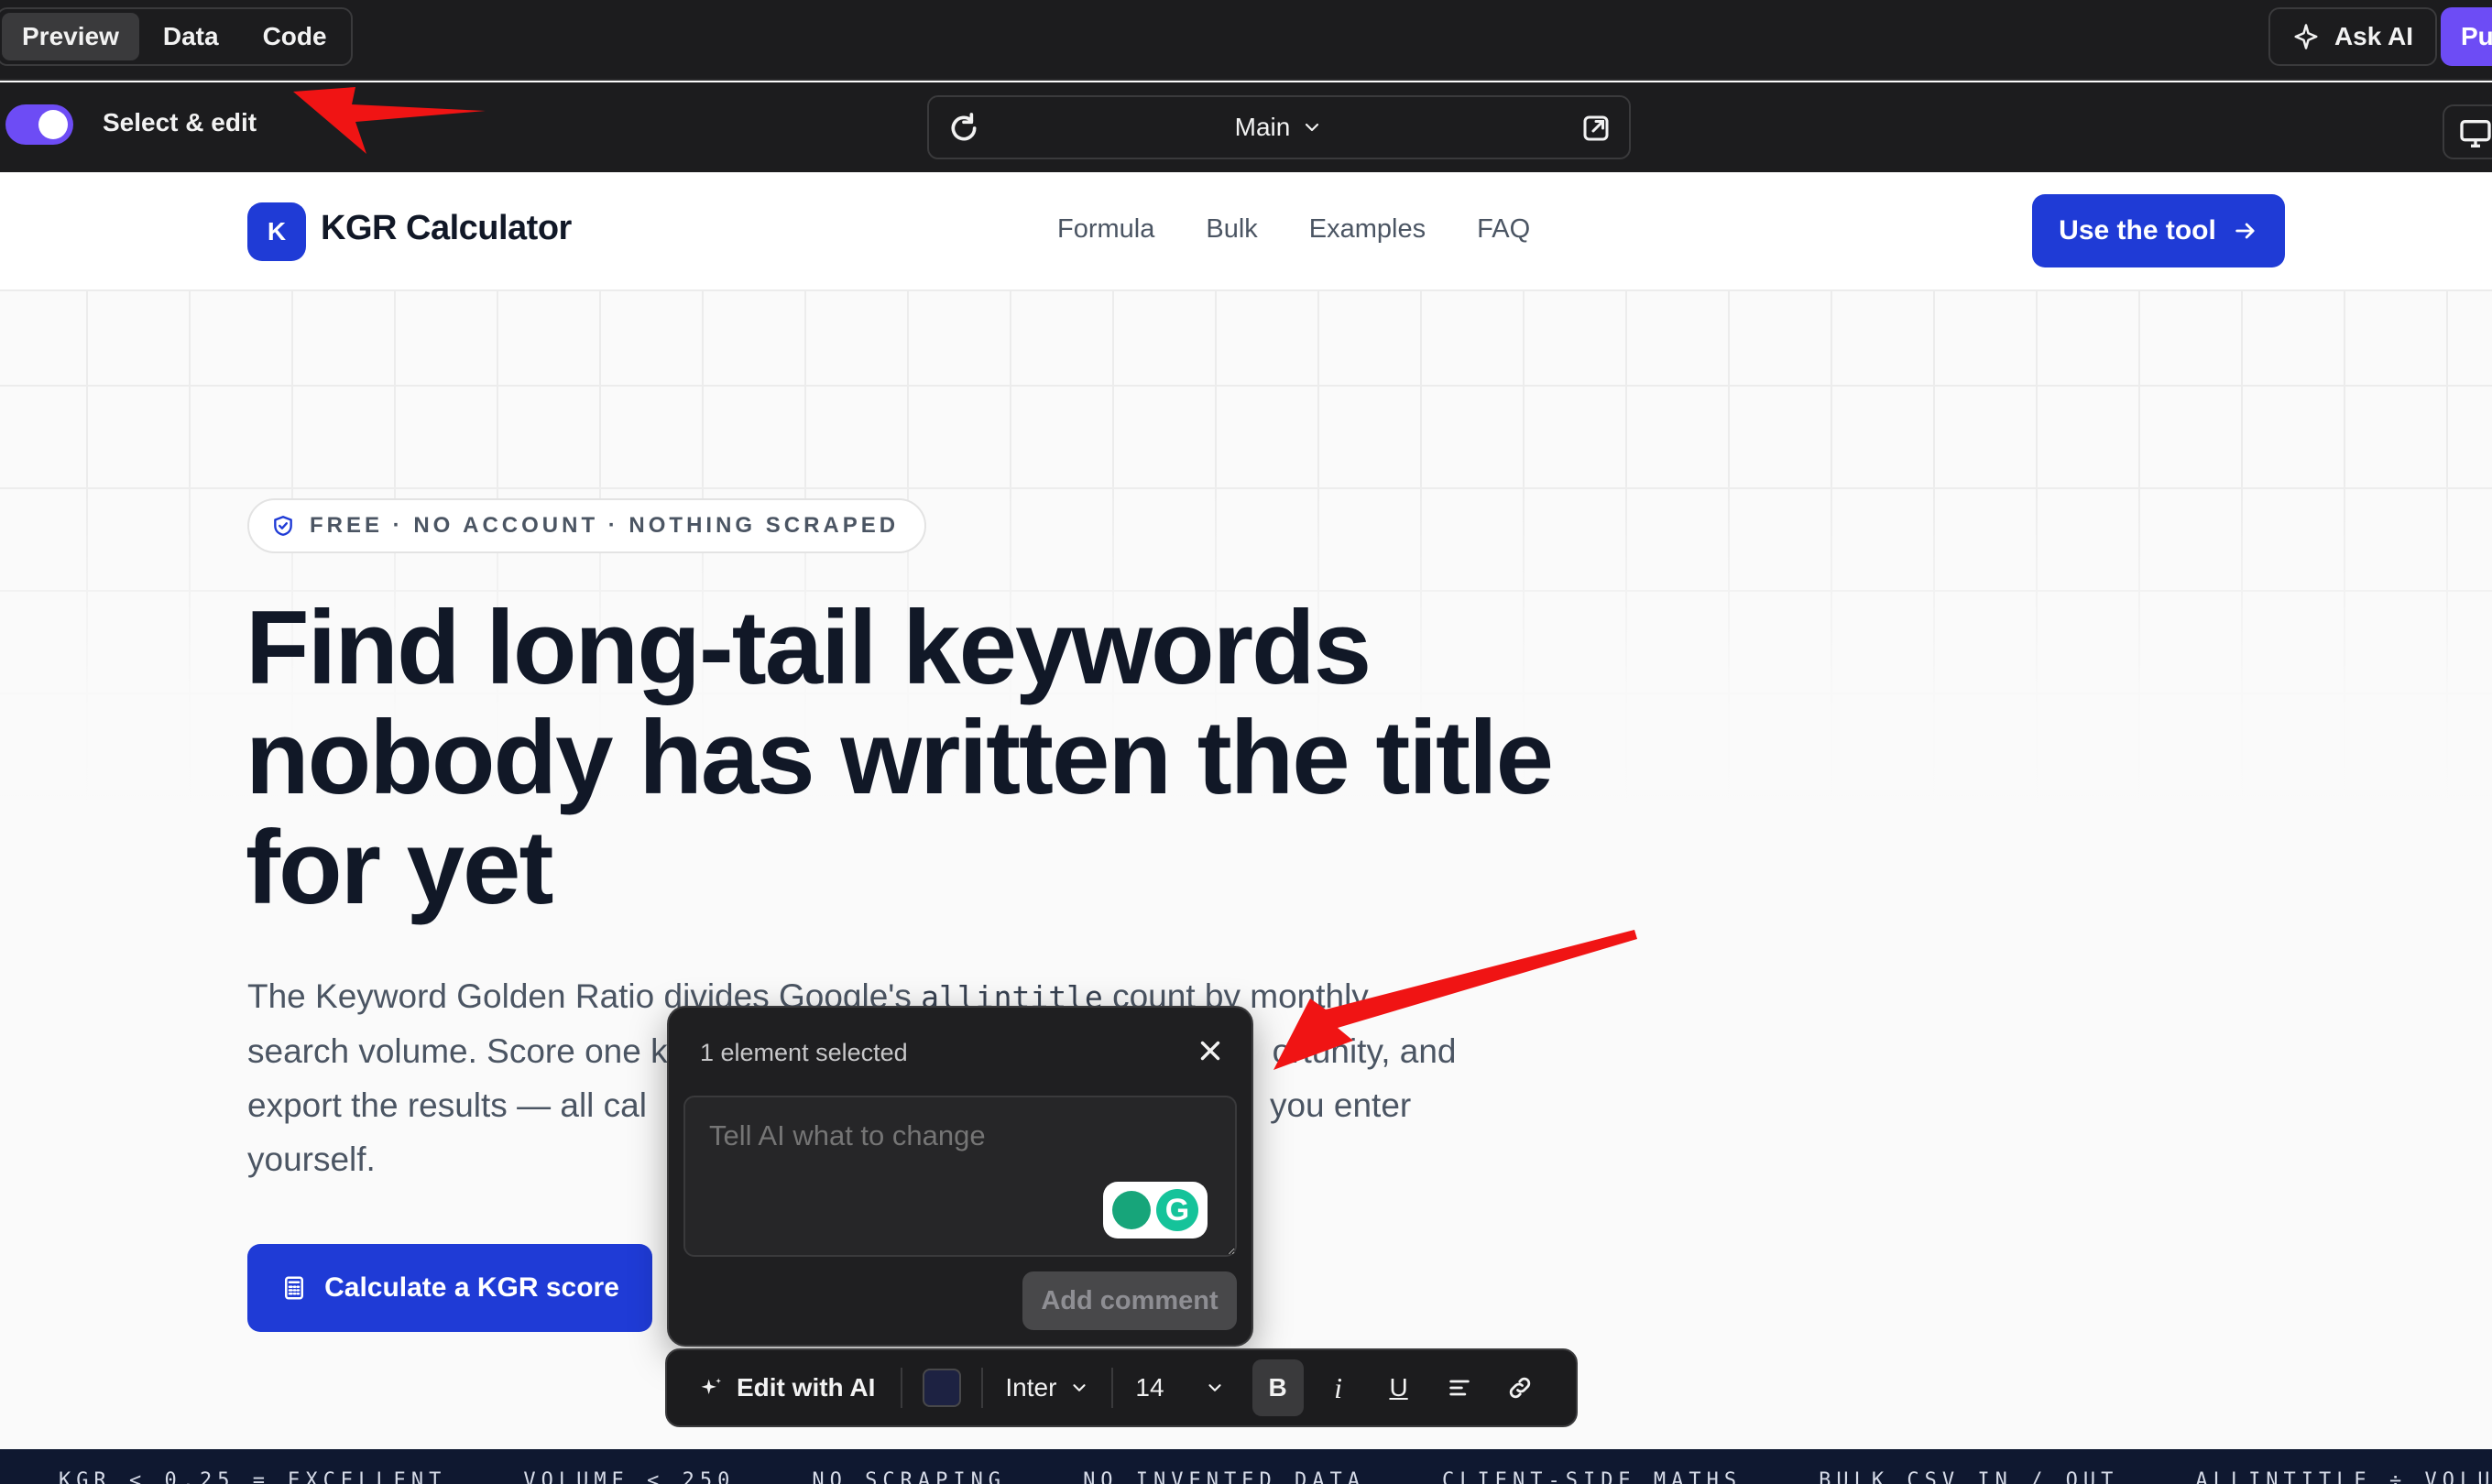 This screenshot has height=1484, width=2492. I want to click on calculate-kgr-label: Calculate a KGR score, so click(472, 1288).